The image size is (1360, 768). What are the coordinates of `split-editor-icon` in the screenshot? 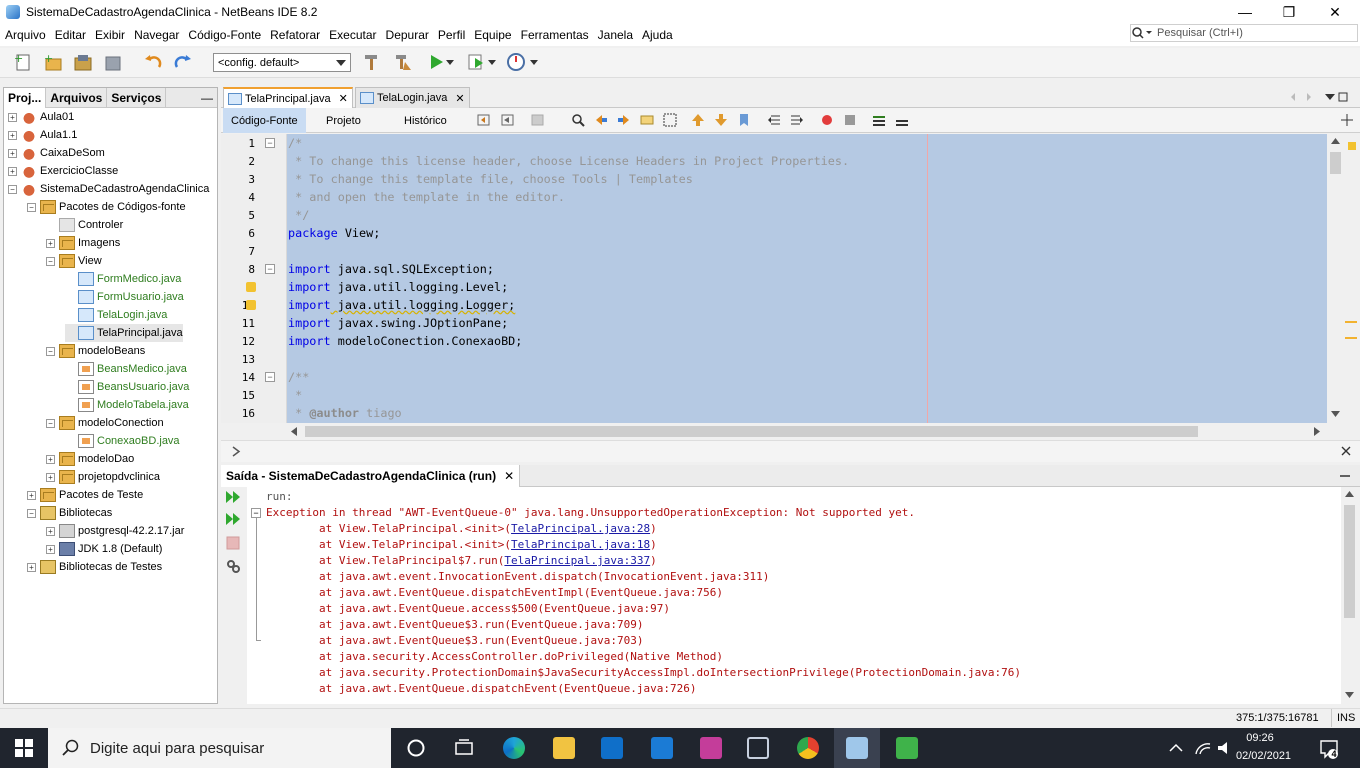 It's located at (1347, 120).